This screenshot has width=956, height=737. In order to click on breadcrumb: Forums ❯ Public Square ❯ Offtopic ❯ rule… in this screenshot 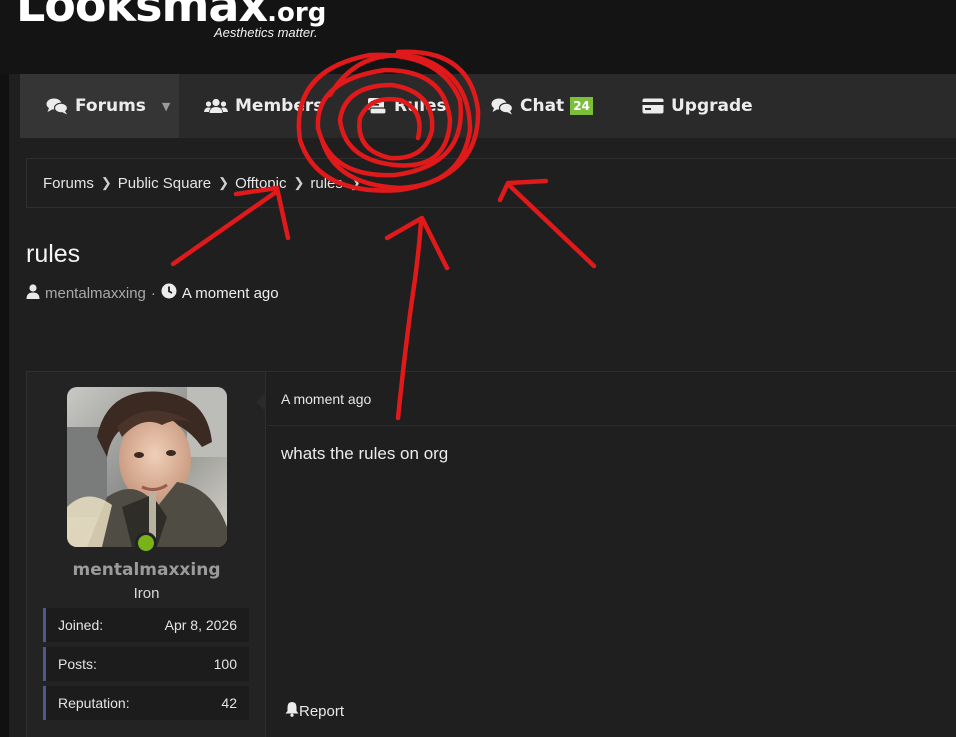, I will do `click(491, 183)`.